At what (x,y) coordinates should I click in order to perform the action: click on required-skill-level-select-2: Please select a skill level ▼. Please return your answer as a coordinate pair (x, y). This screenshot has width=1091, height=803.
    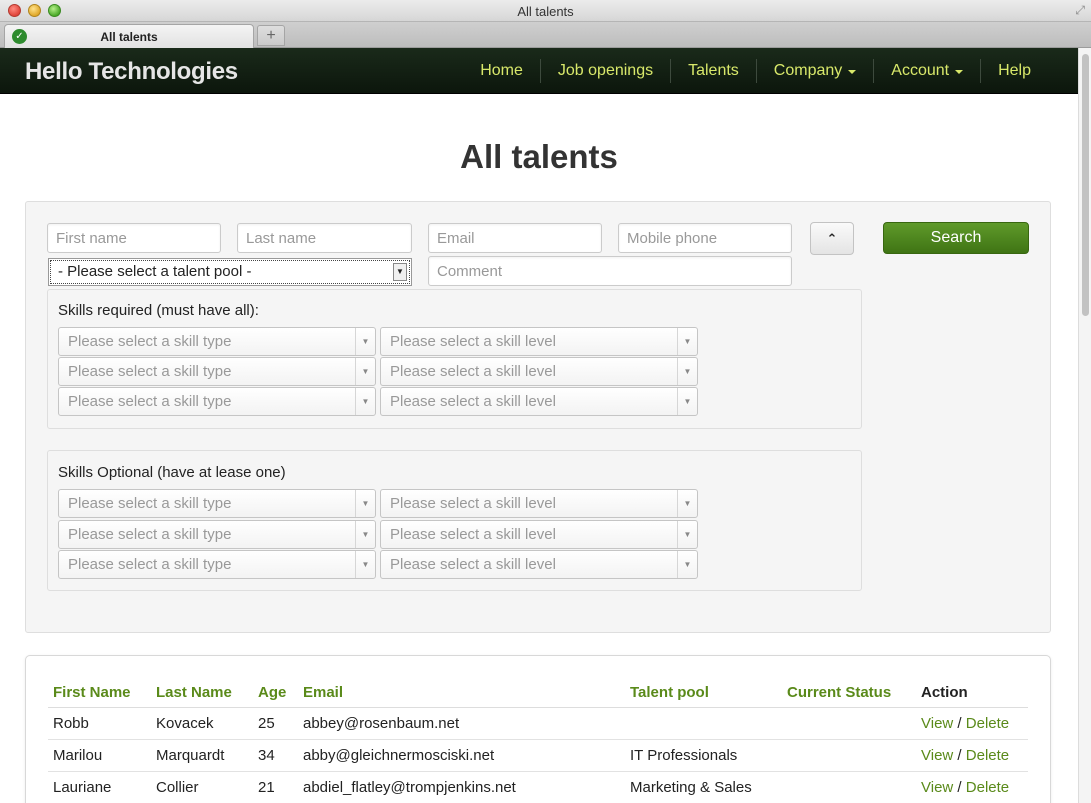
    Looking at the image, I should click on (539, 371).